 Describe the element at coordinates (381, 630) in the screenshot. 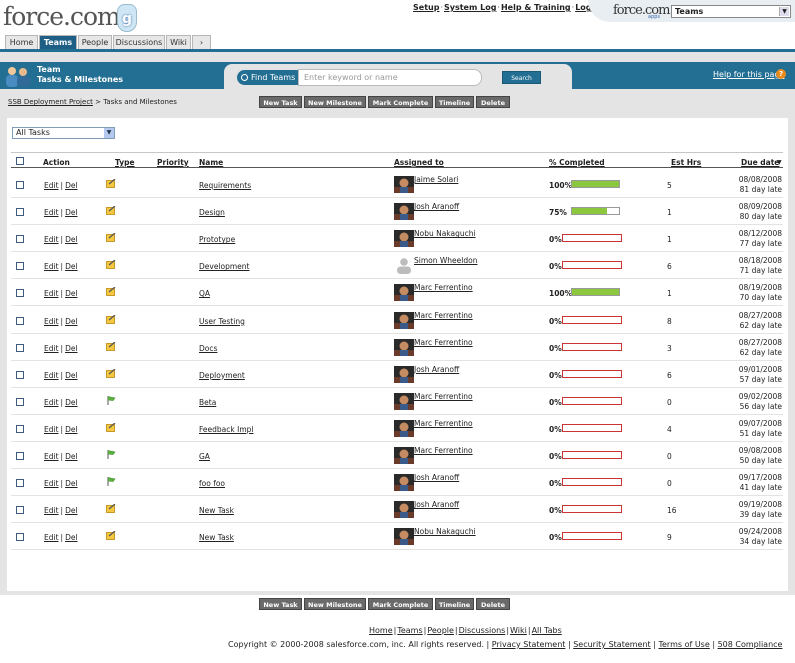

I see `footer-home-link: Home` at that location.